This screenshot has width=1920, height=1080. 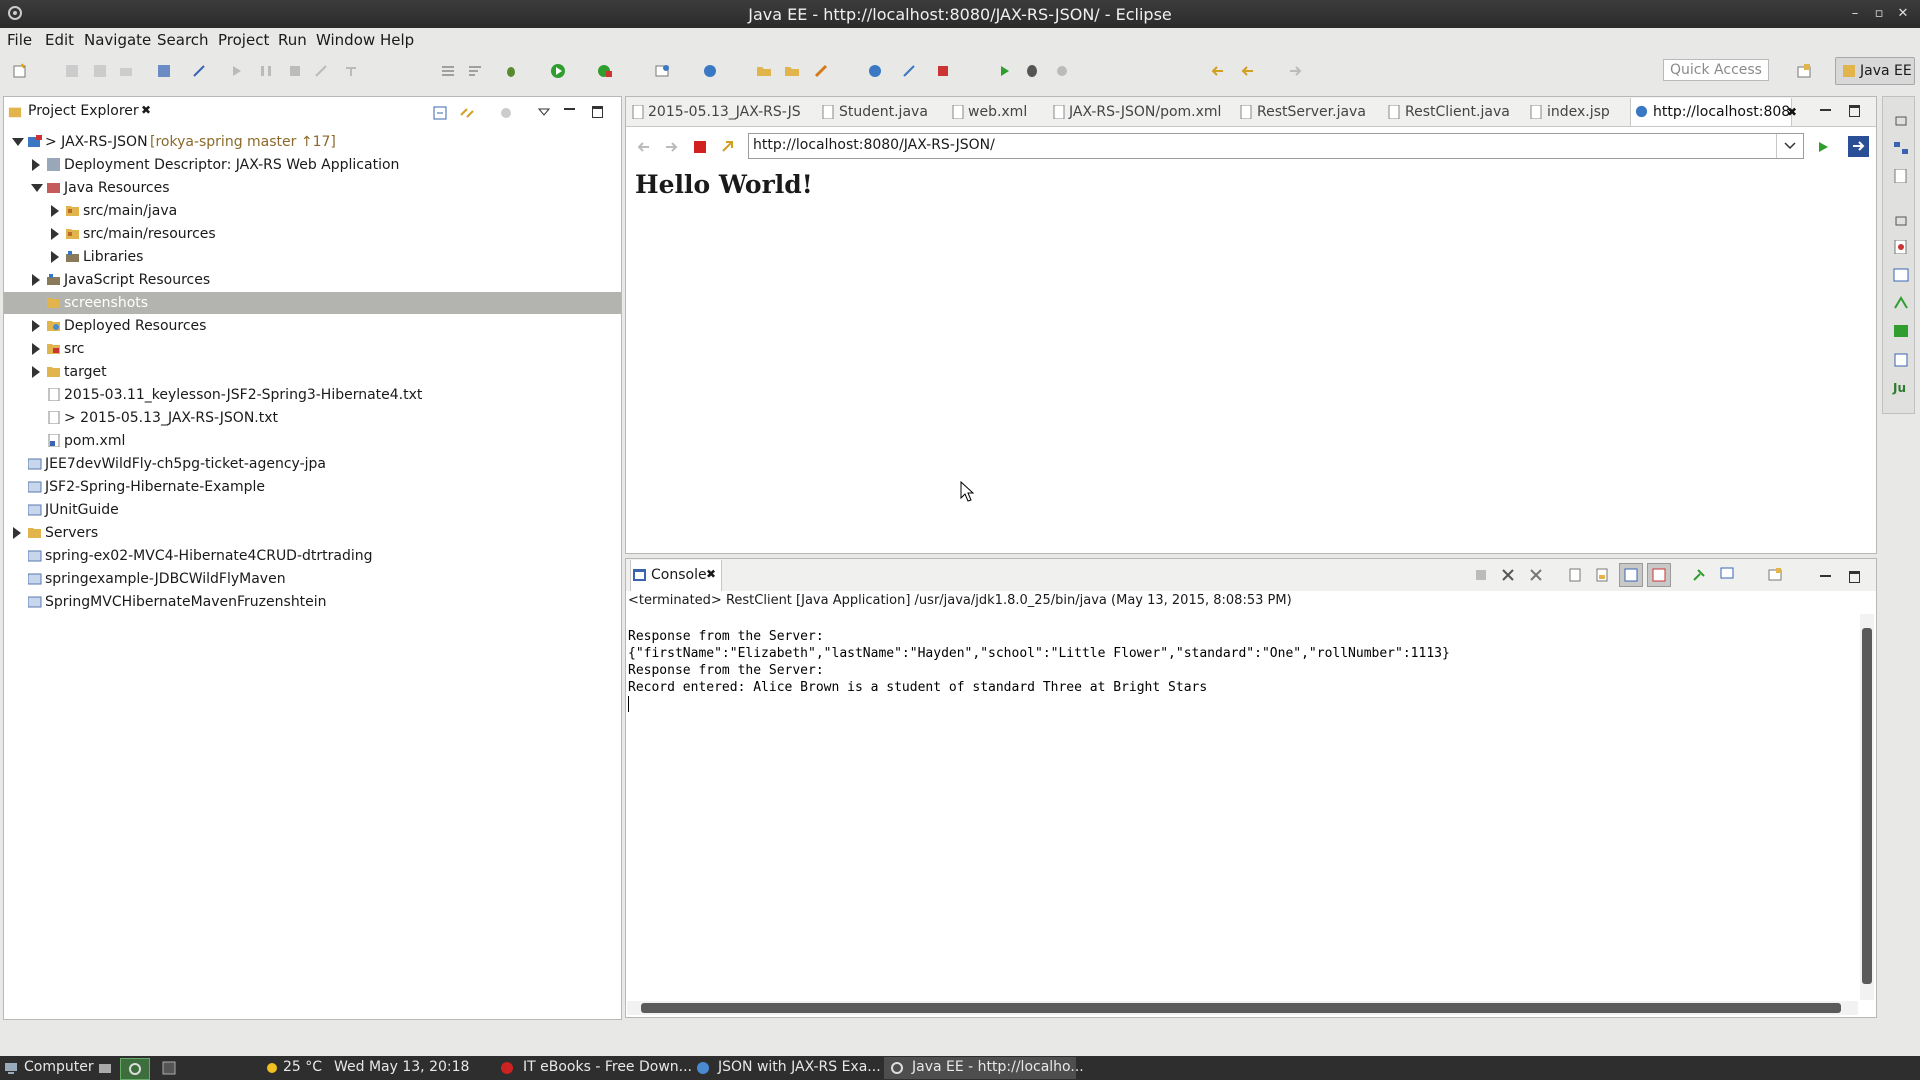 I want to click on tree-item-springmvc: SpringMVCHibernateMavenFruzenshtein, so click(x=312, y=602).